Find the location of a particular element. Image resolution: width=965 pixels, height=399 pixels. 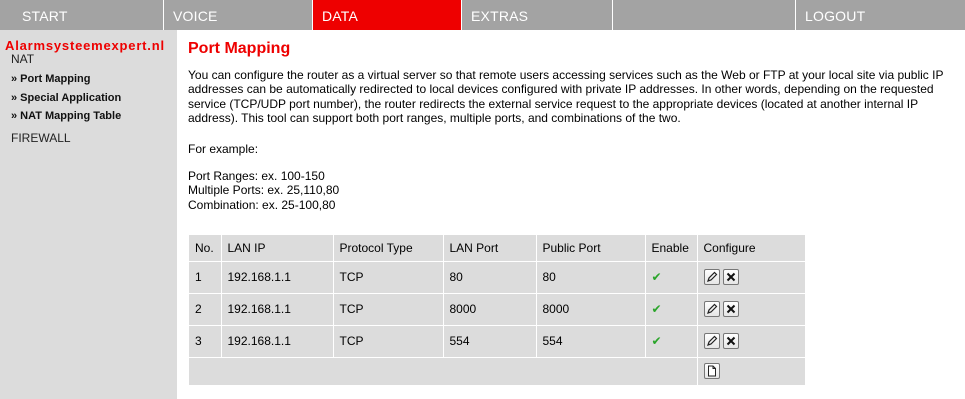

table-row: 2 192.168.1.1 TCP 8000 8000 ✔ is located at coordinates (497, 308).